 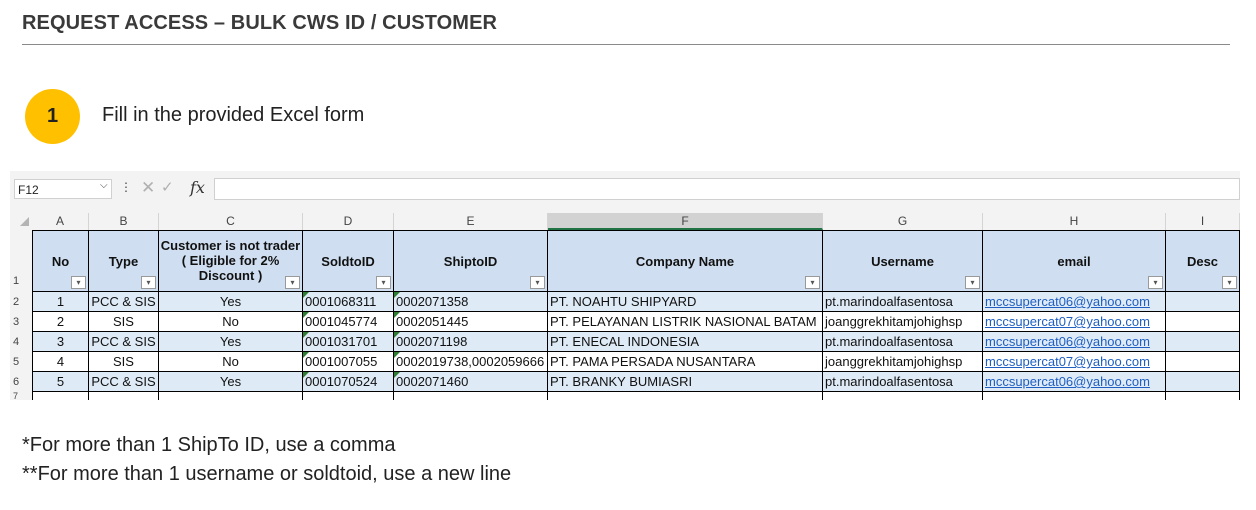 What do you see at coordinates (21, 382) in the screenshot?
I see `row-header-6: 6` at bounding box center [21, 382].